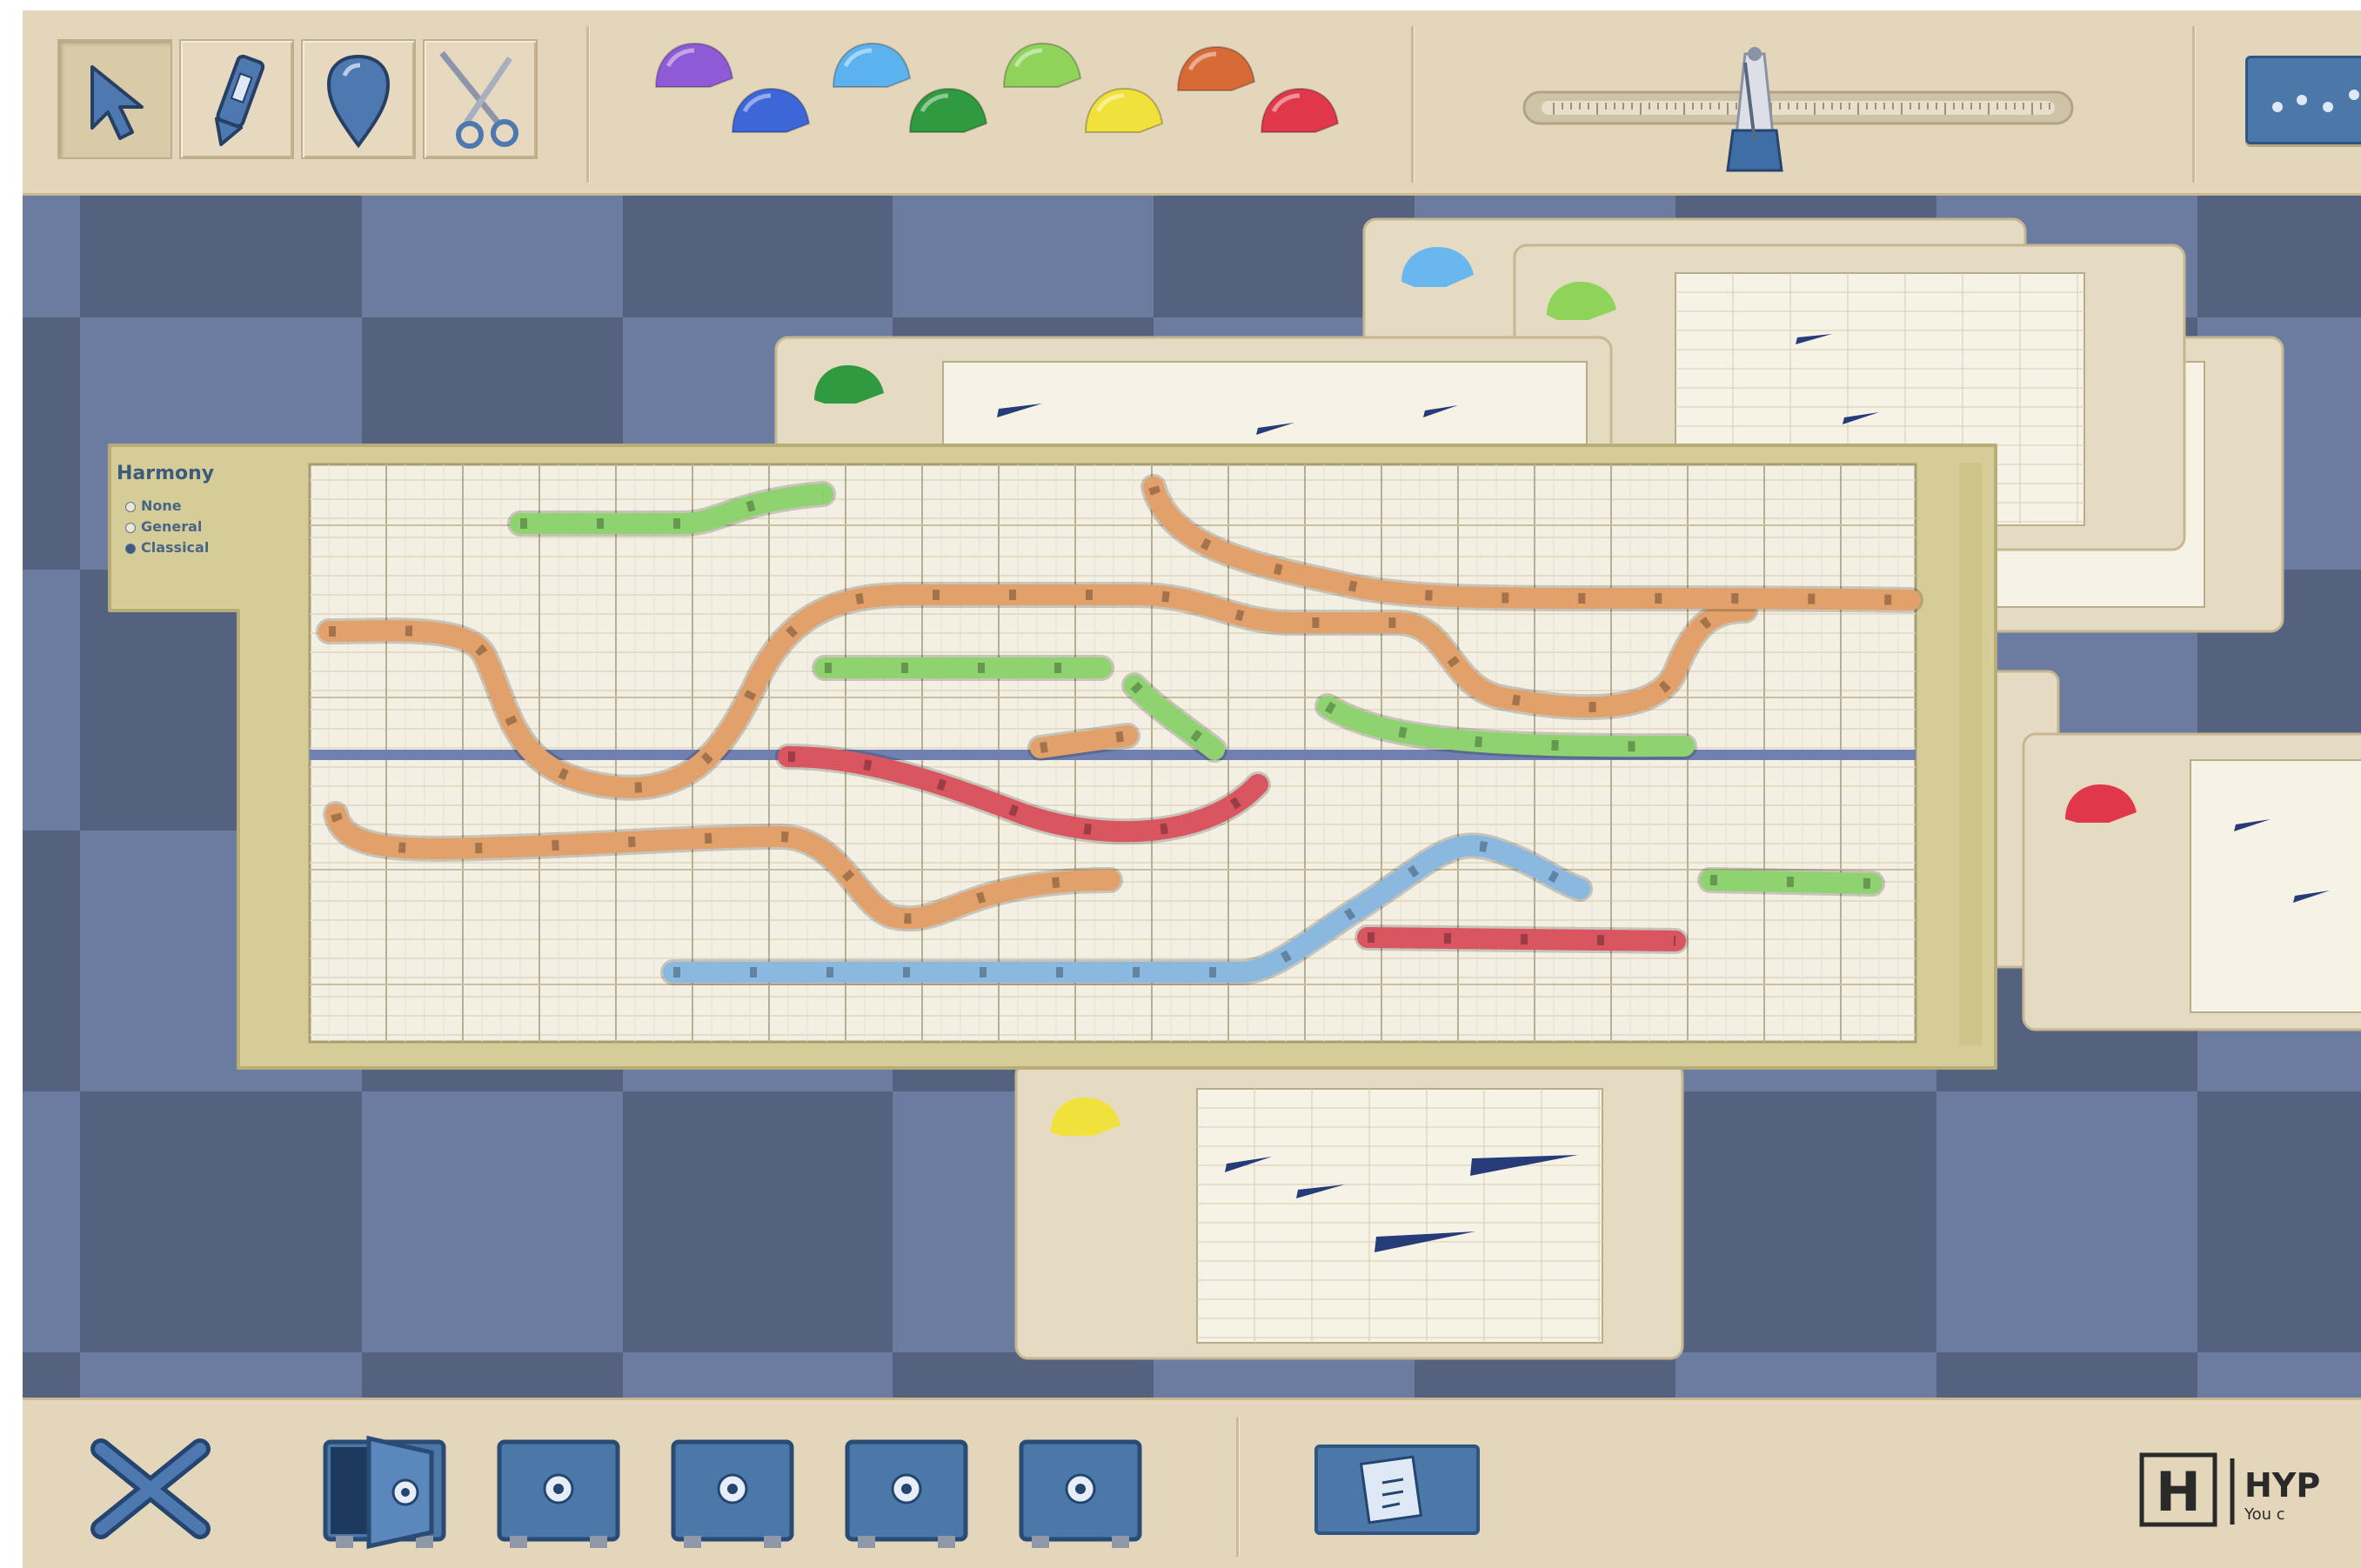  Describe the element at coordinates (162, 505) in the screenshot. I see `harmony-option-label: None` at that location.